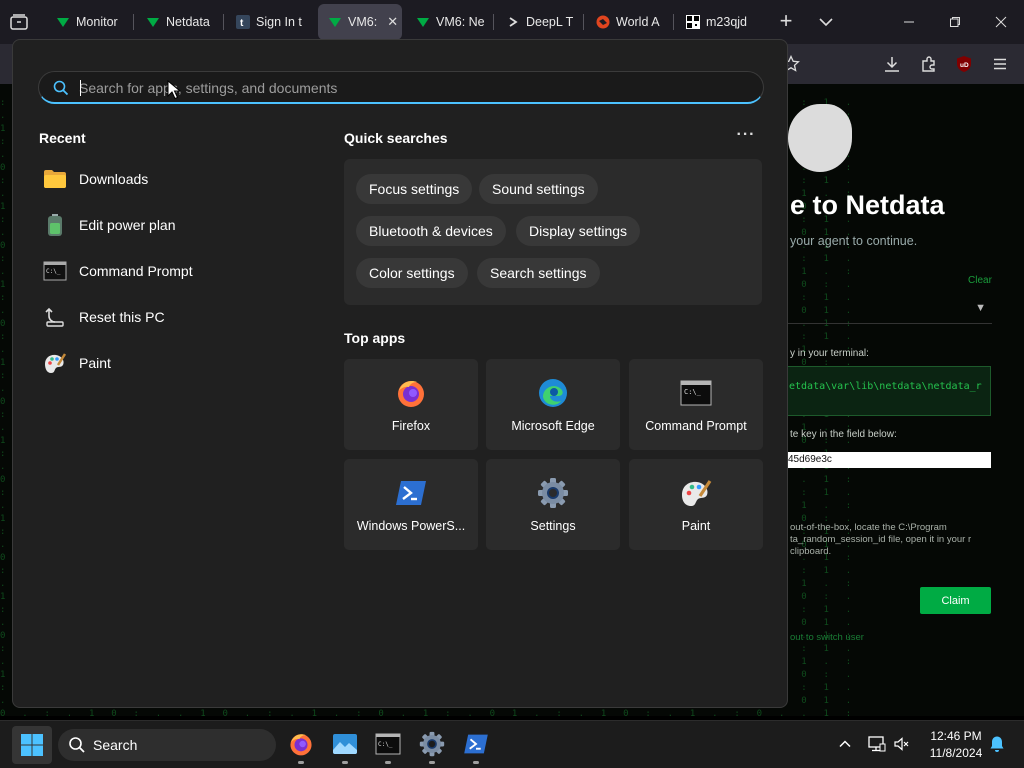 This screenshot has width=1024, height=768. What do you see at coordinates (401, 87) in the screenshot?
I see `start-search-box` at bounding box center [401, 87].